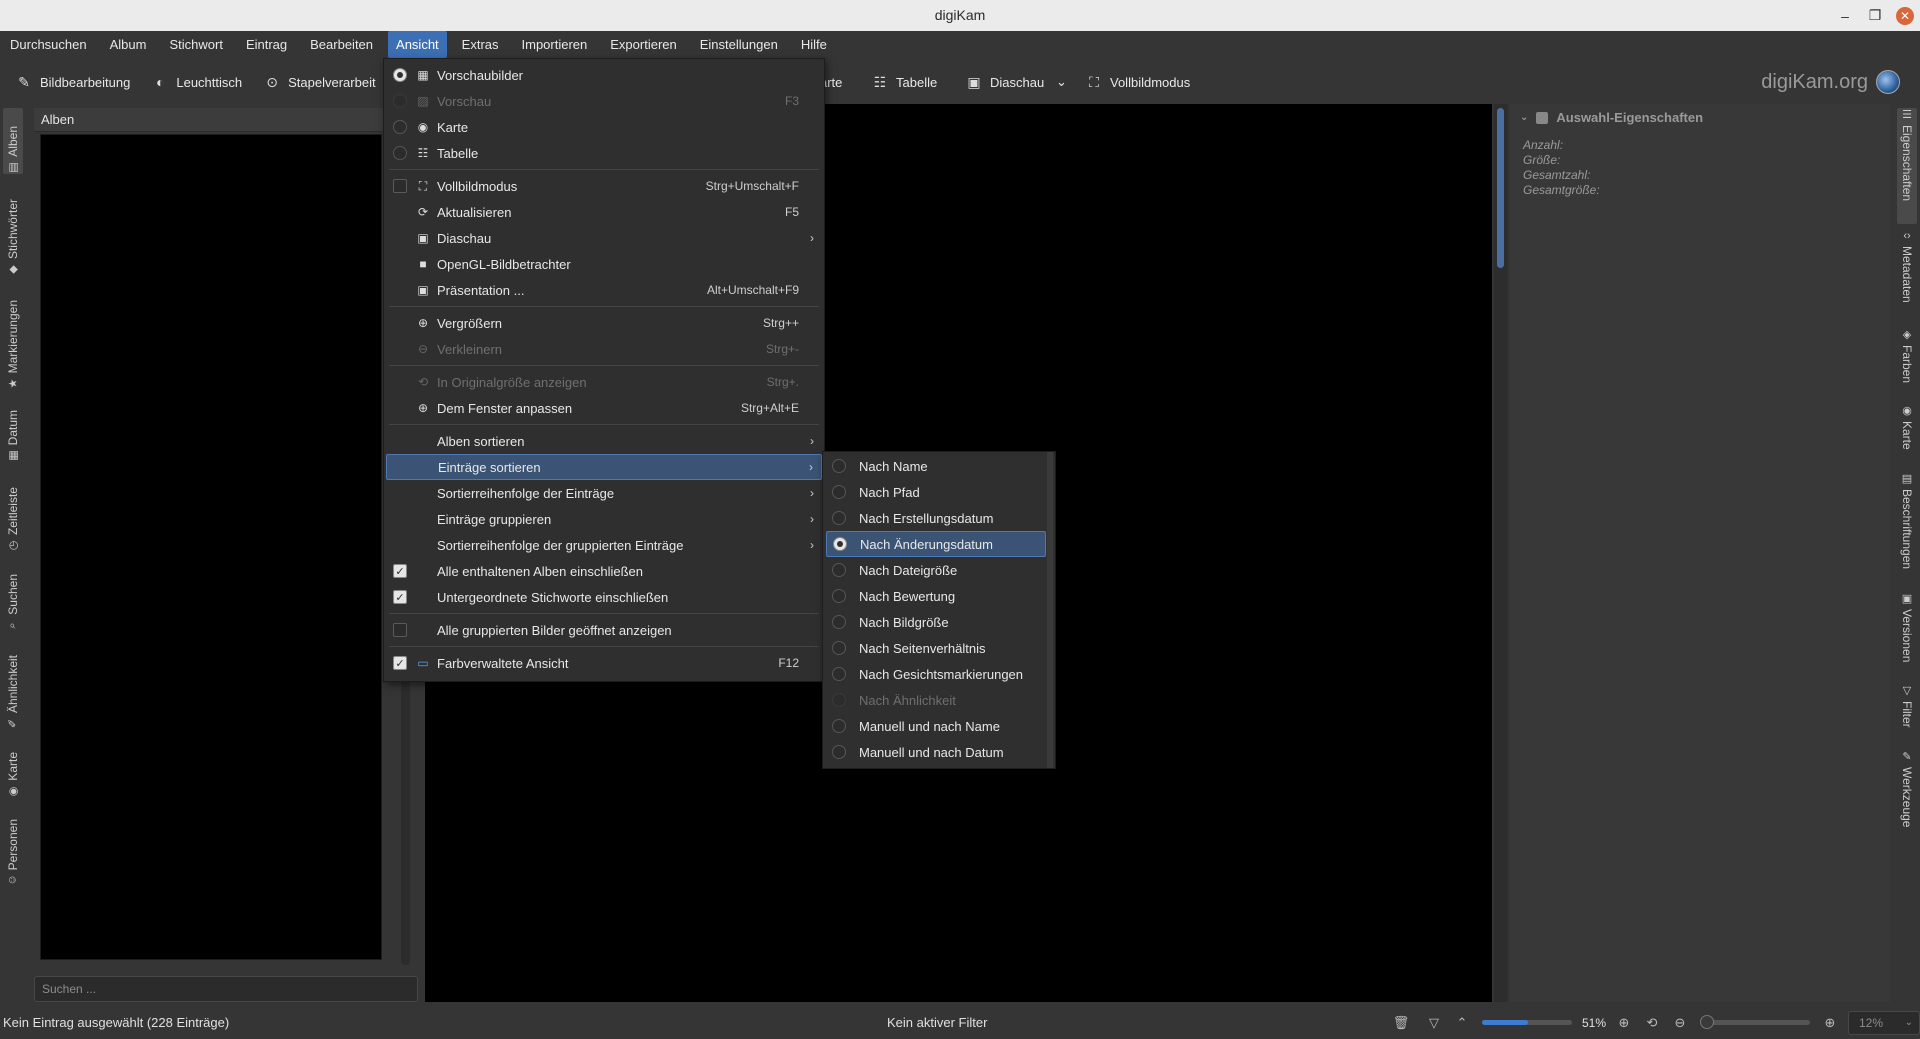 This screenshot has height=1039, width=1920. Describe the element at coordinates (814, 44) in the screenshot. I see `menu-hilfe: Hilfe` at that location.